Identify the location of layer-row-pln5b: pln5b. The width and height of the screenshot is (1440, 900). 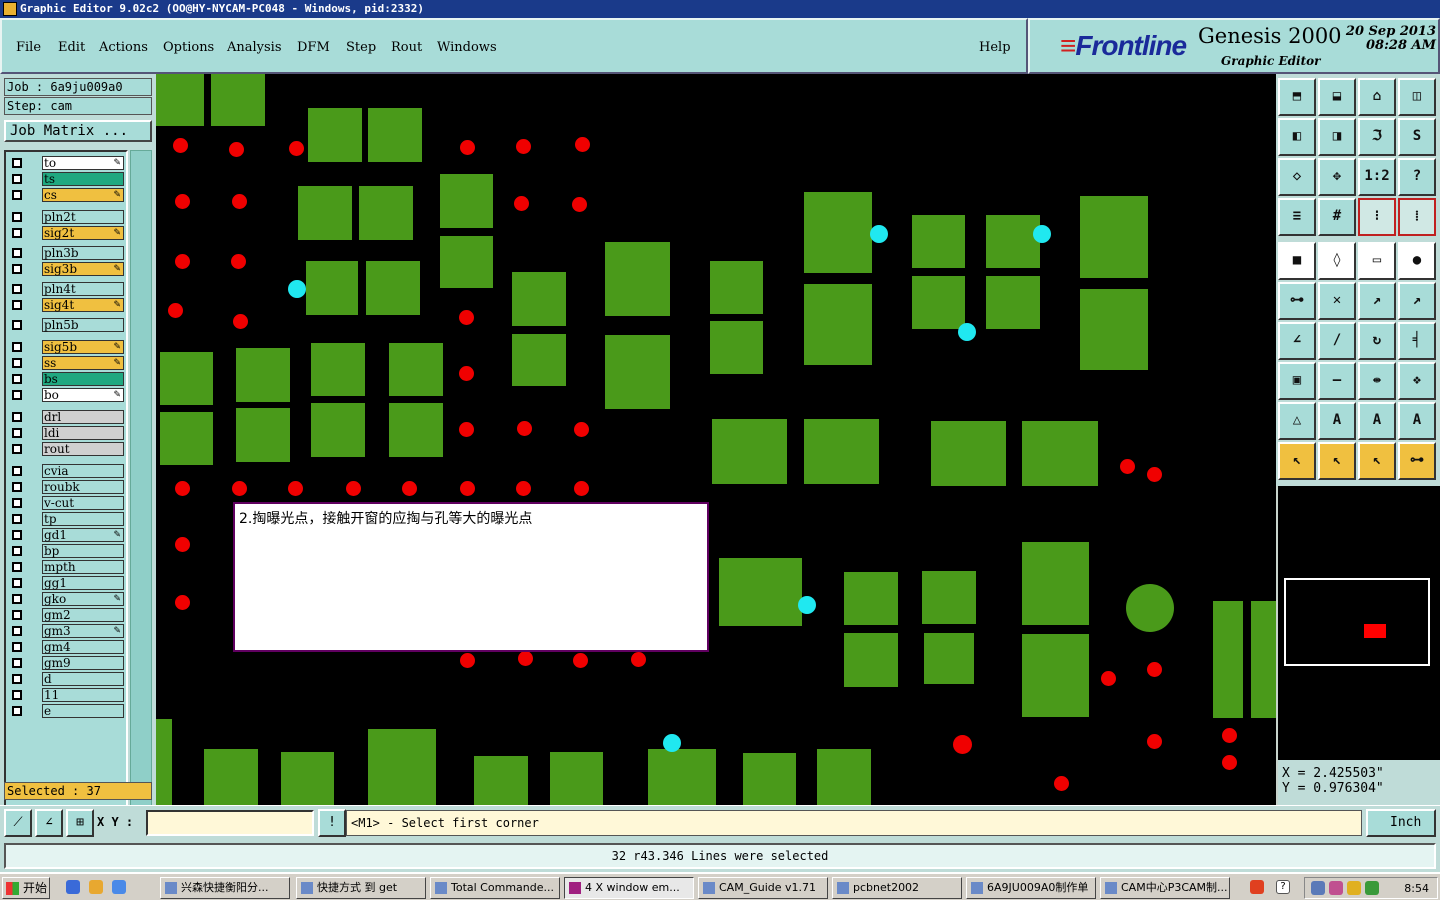
(67, 325).